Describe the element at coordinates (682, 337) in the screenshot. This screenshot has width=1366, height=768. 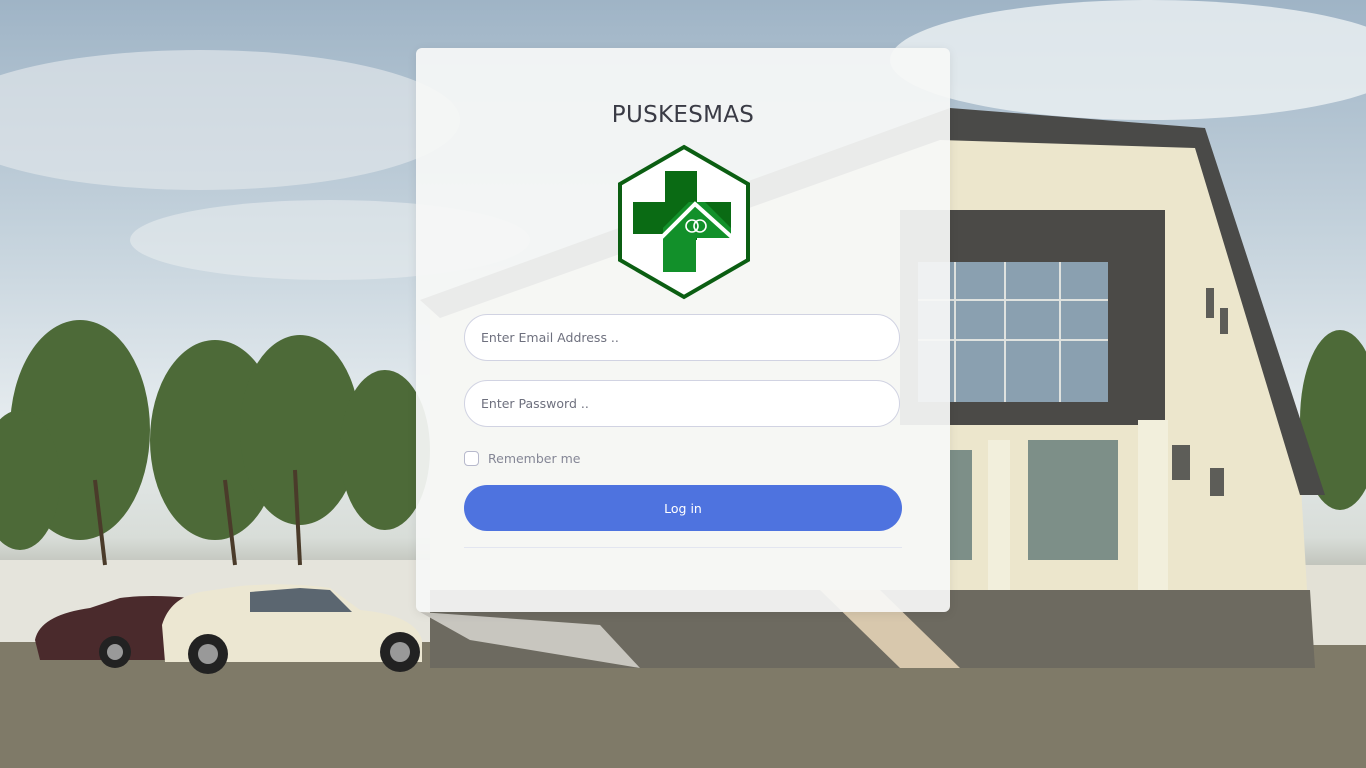
I see `email-field` at that location.